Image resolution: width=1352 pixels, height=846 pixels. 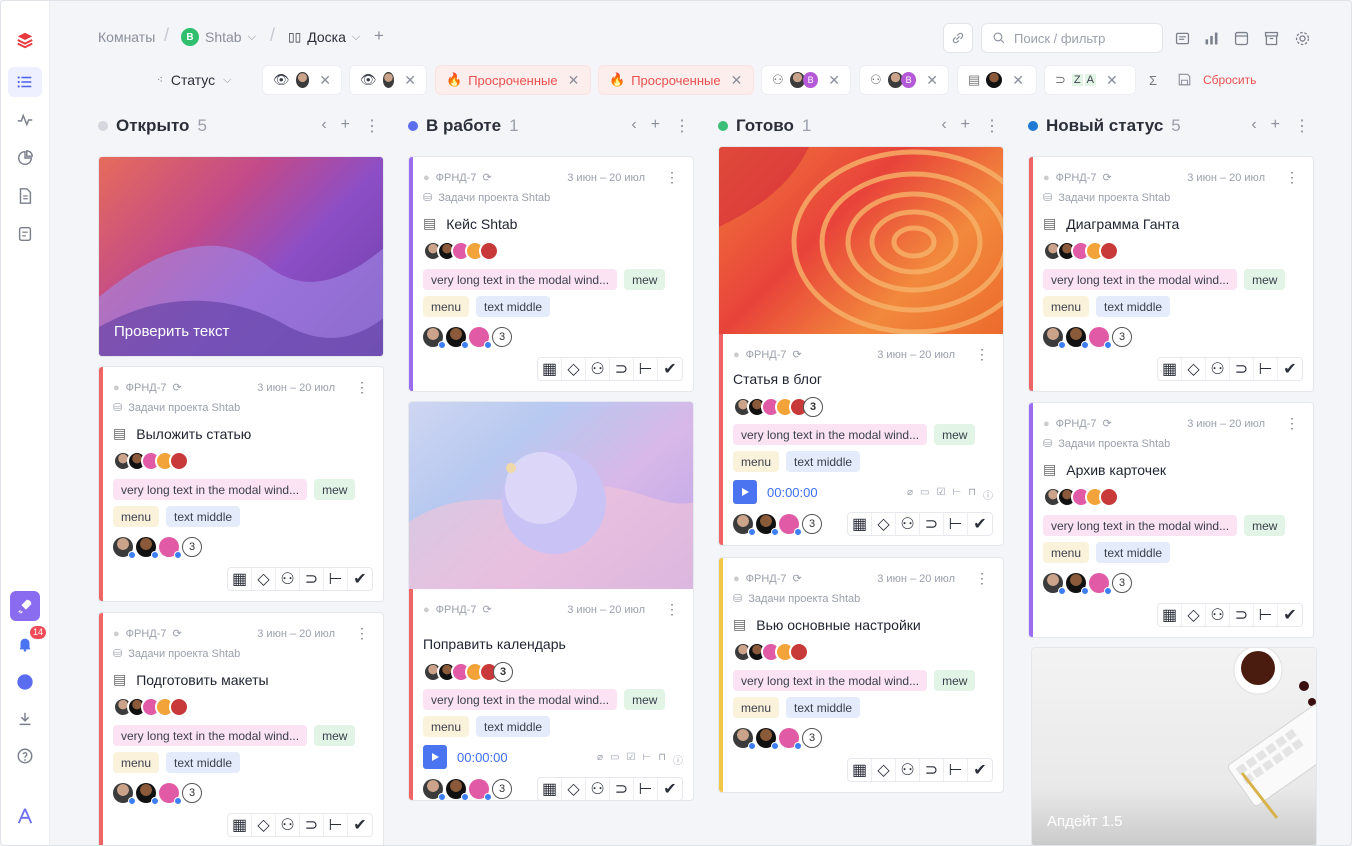 What do you see at coordinates (25, 158) in the screenshot?
I see `pie-chart-icon` at bounding box center [25, 158].